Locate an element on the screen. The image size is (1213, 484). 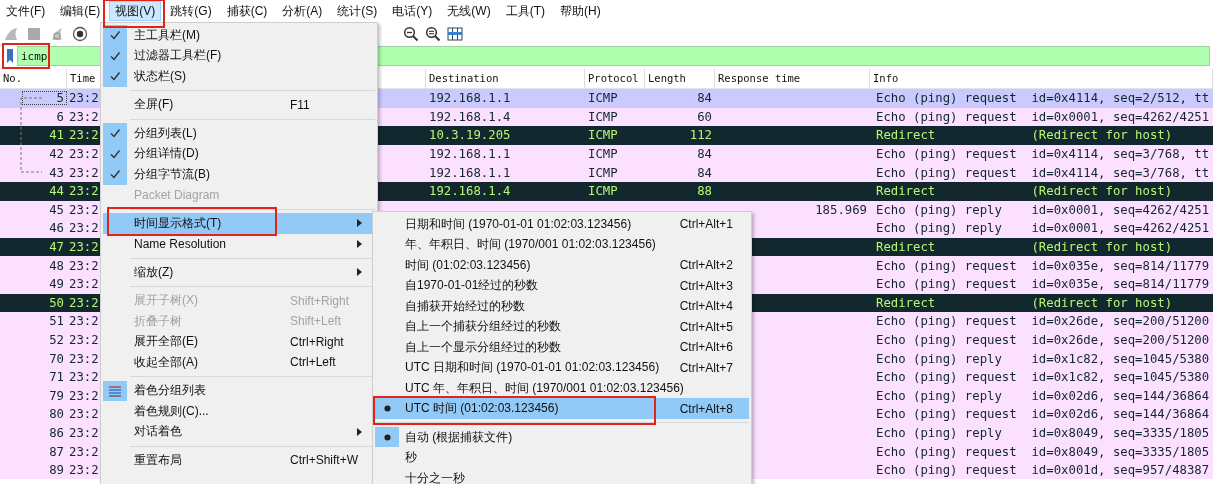
table-cell-text: Echo (ping) request id=0x02d6, seq=144/36864 is located at coordinates (1043, 414).